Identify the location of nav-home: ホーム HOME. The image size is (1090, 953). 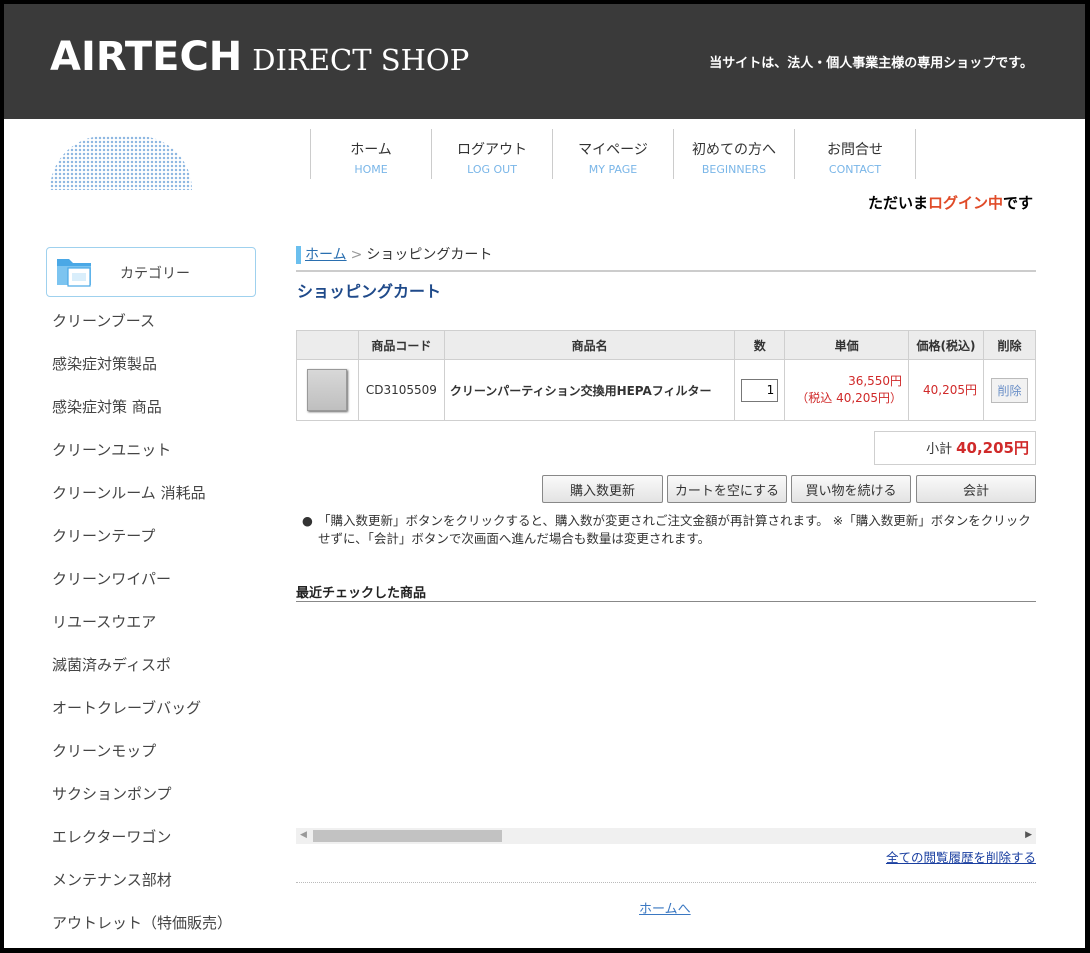
(371, 154).